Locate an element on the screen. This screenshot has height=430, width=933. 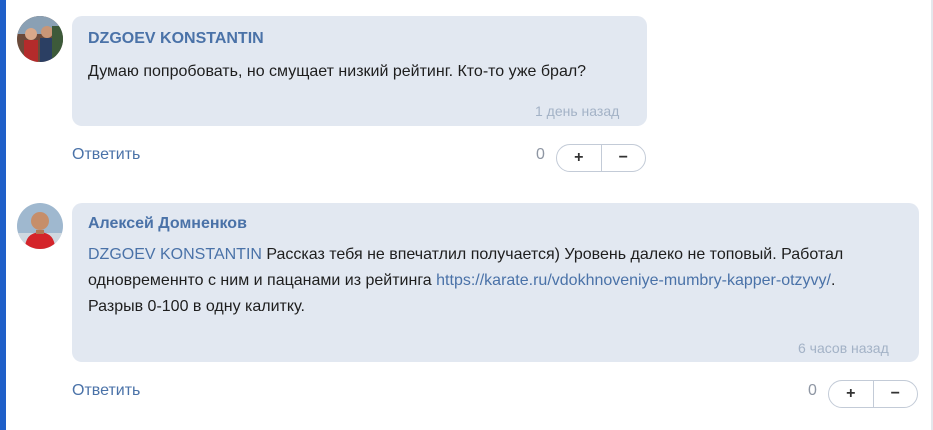
user-mention: DZGOEV KONSTANTIN is located at coordinates (175, 254).